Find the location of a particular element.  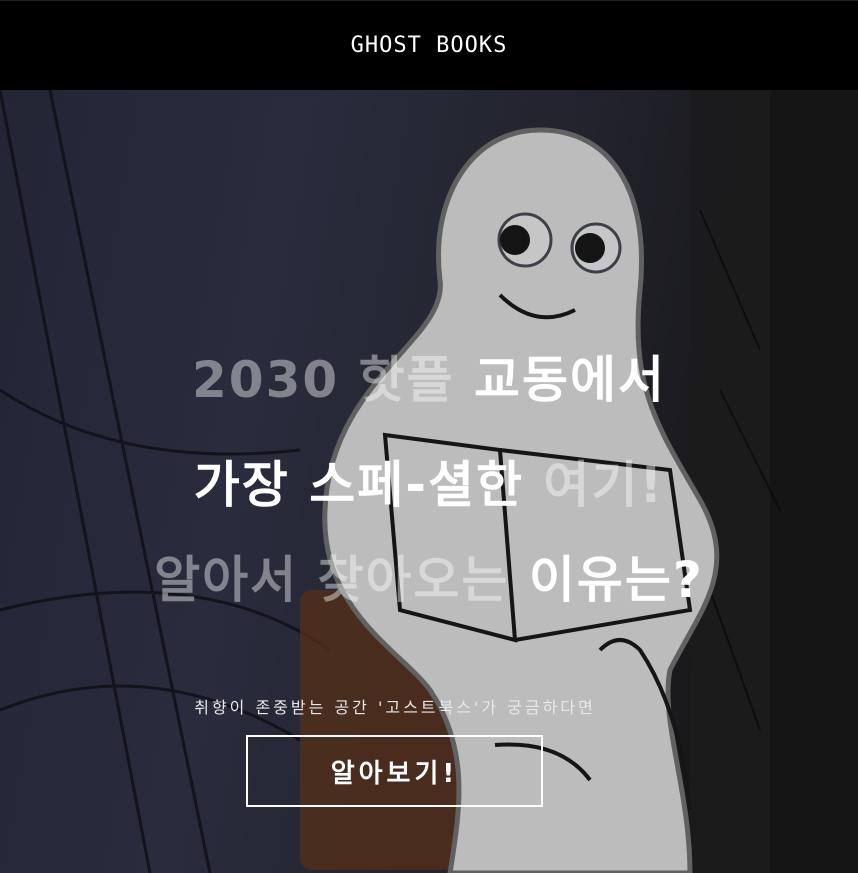

headline-line-2-dim: 여기! is located at coordinates (604, 485).